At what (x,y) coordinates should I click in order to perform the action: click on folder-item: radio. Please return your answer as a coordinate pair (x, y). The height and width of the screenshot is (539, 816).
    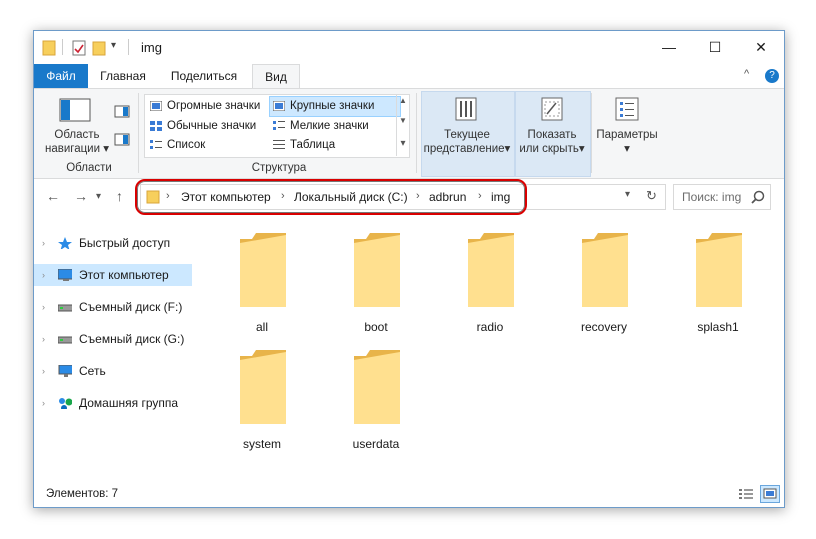
    Looking at the image, I should click on (490, 275).